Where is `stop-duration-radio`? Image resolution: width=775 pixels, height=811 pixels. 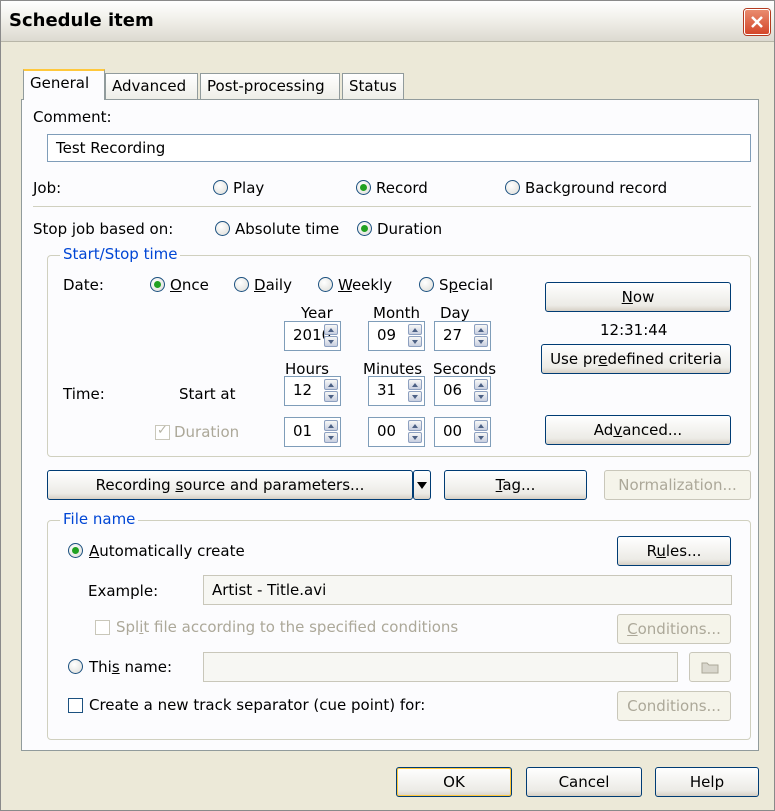 stop-duration-radio is located at coordinates (364, 228).